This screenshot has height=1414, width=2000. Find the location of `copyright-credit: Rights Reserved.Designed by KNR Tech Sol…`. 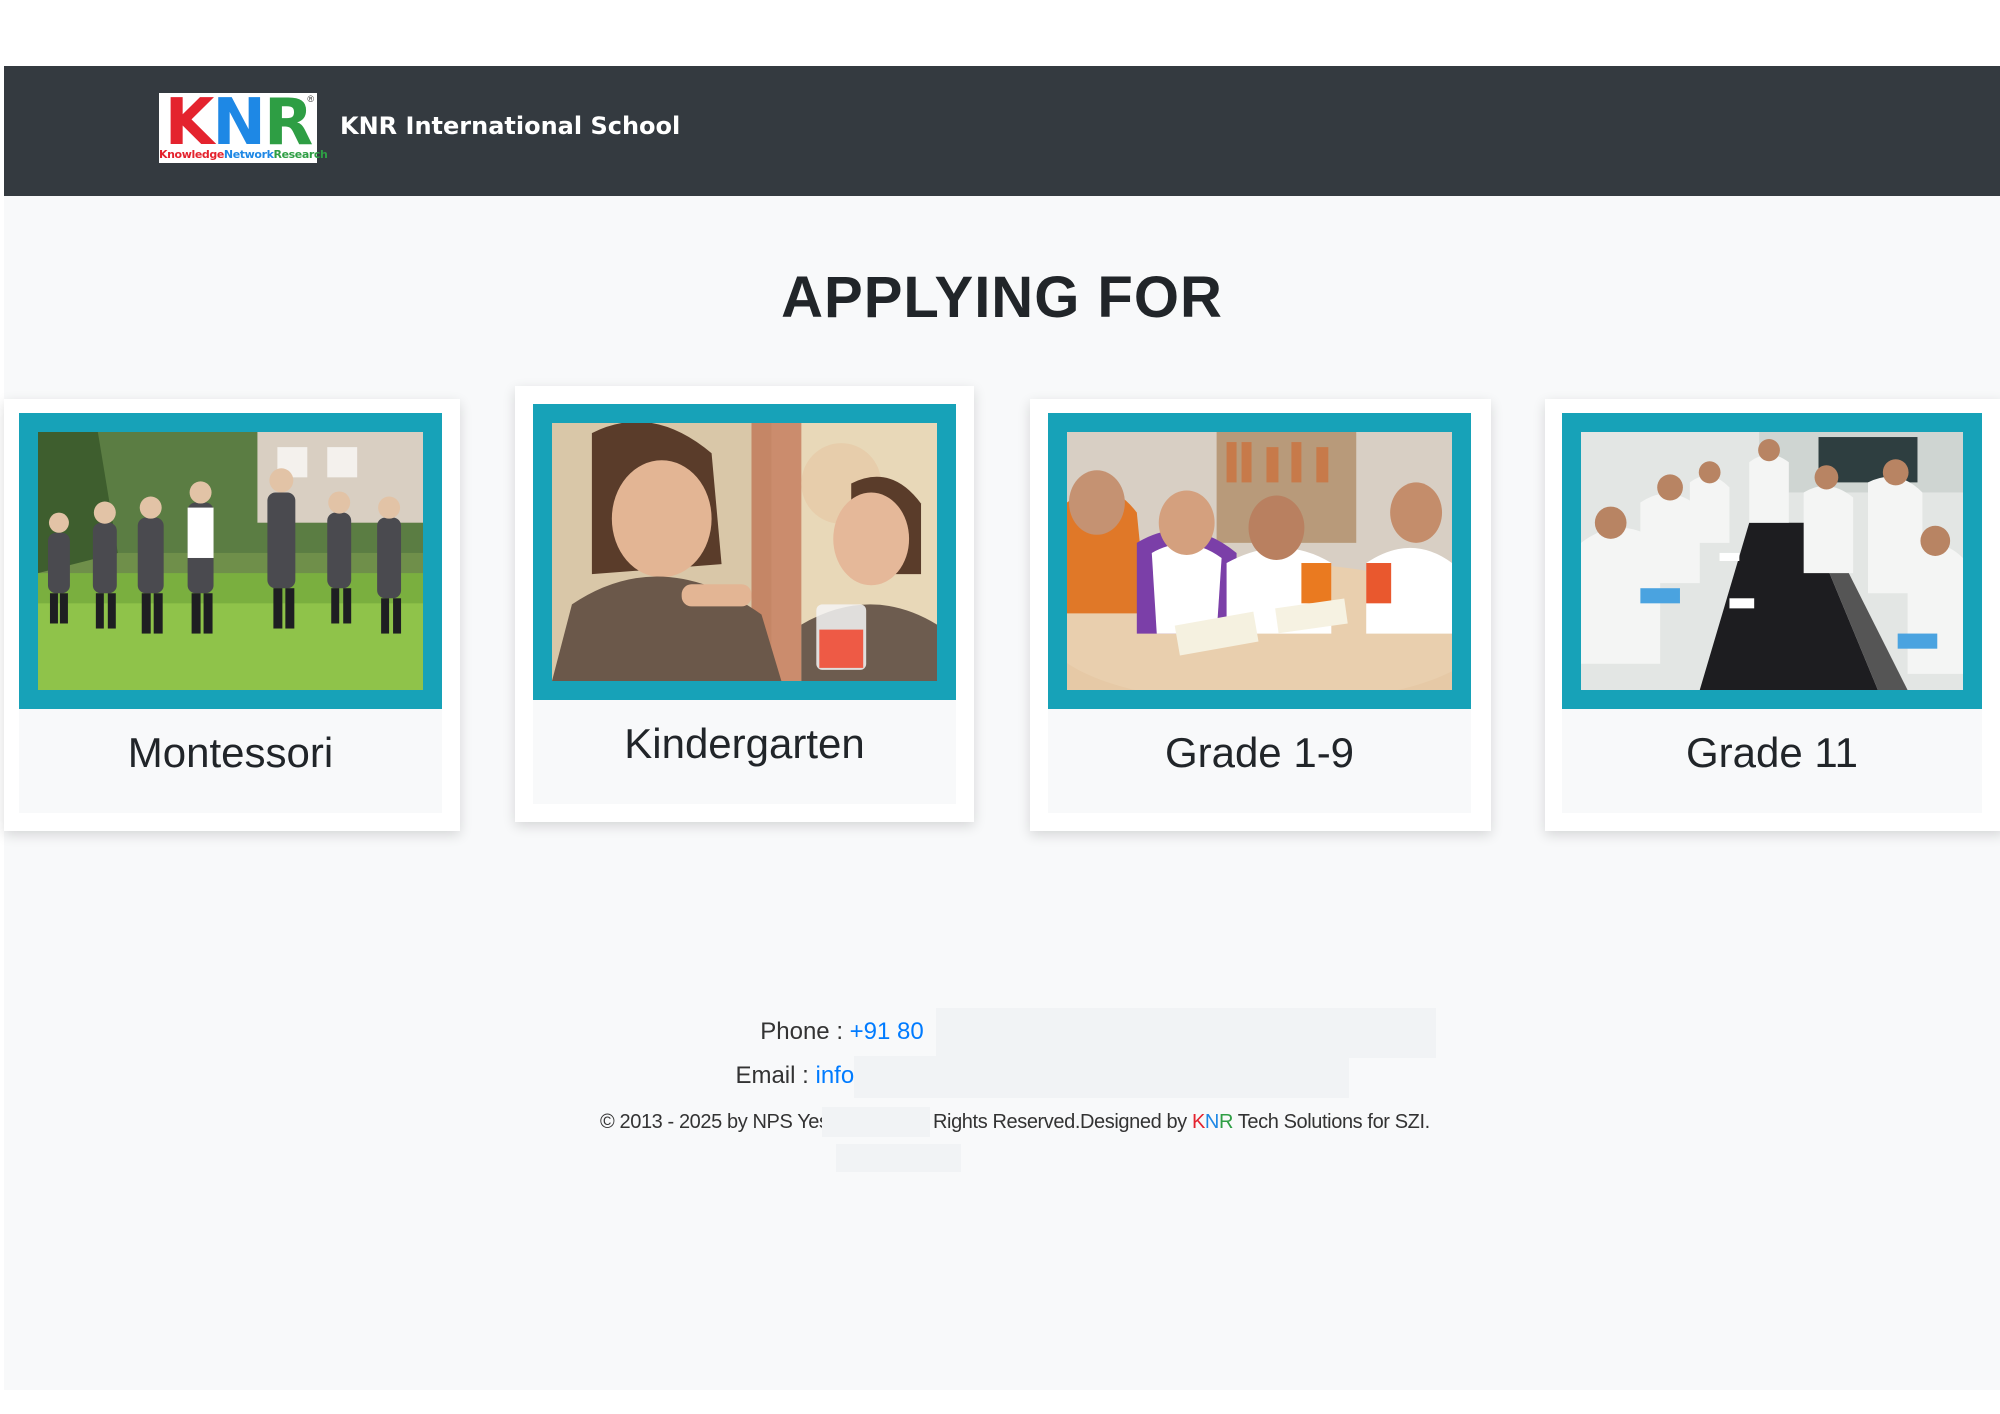

copyright-credit: Rights Reserved.Designed by KNR Tech Sol… is located at coordinates (1181, 1122).